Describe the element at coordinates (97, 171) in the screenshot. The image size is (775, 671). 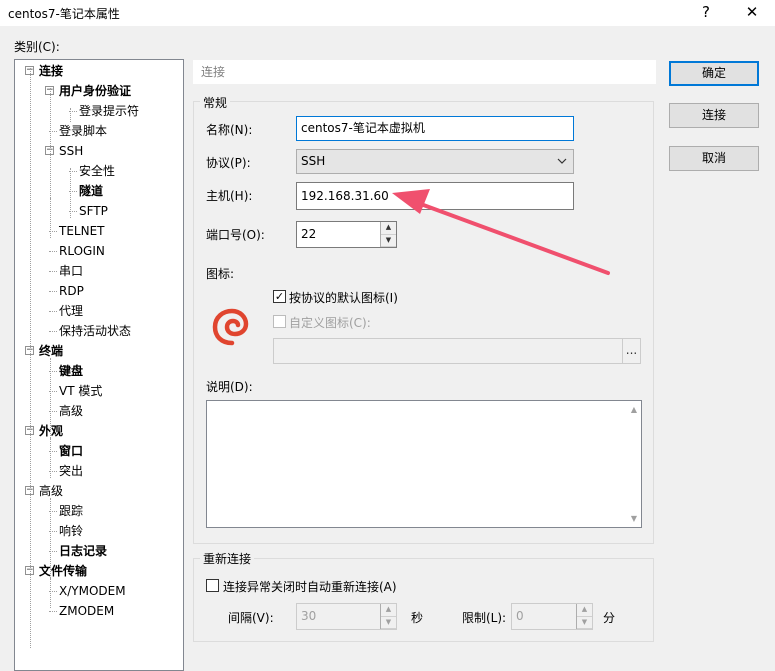
I see `tree-item: 安全性` at that location.